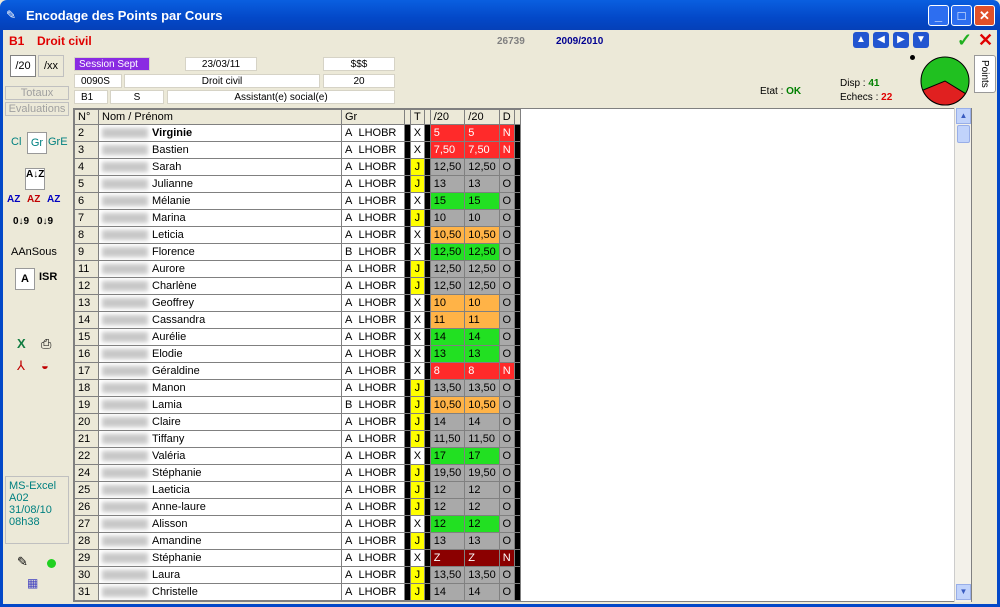  Describe the element at coordinates (112, 64) in the screenshot. I see `session-field: Session Sept` at that location.